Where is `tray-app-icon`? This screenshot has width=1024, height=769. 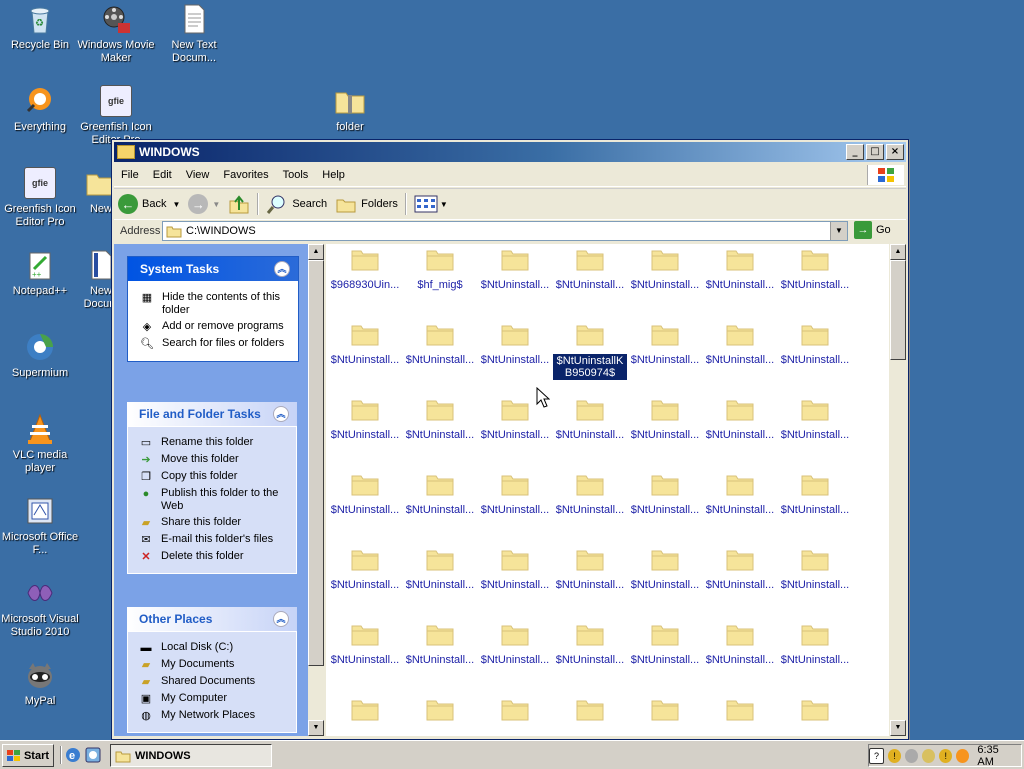
tray-app-icon is located at coordinates (912, 755).